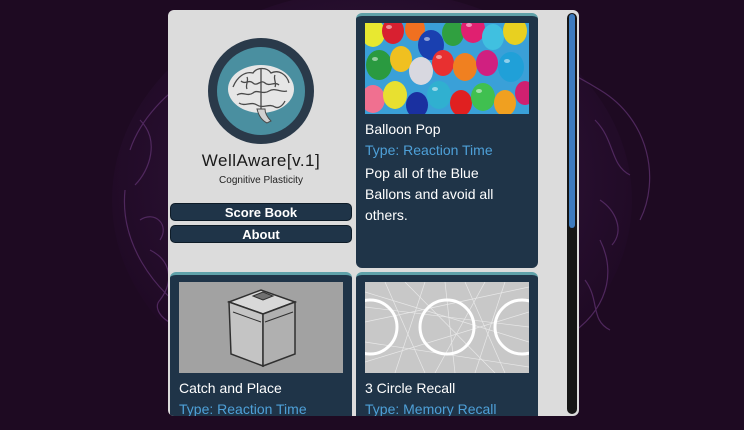  What do you see at coordinates (261, 160) in the screenshot?
I see `app-title: WellAware[v.1]` at bounding box center [261, 160].